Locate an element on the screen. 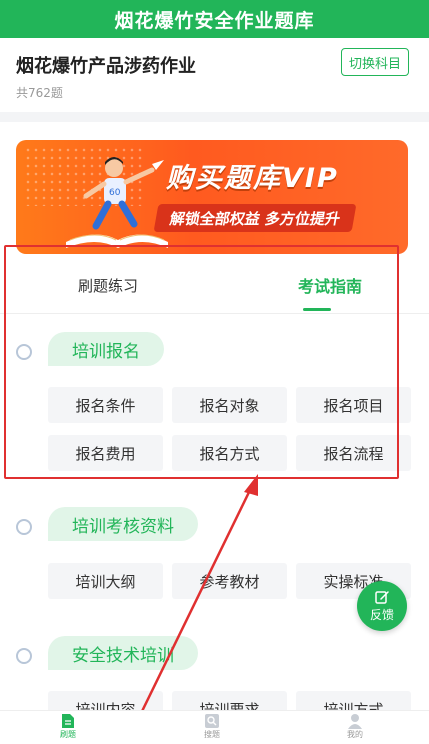 The image size is (429, 744). app-title-bar: 烟花爆竹安全作业题库 is located at coordinates (214, 19).